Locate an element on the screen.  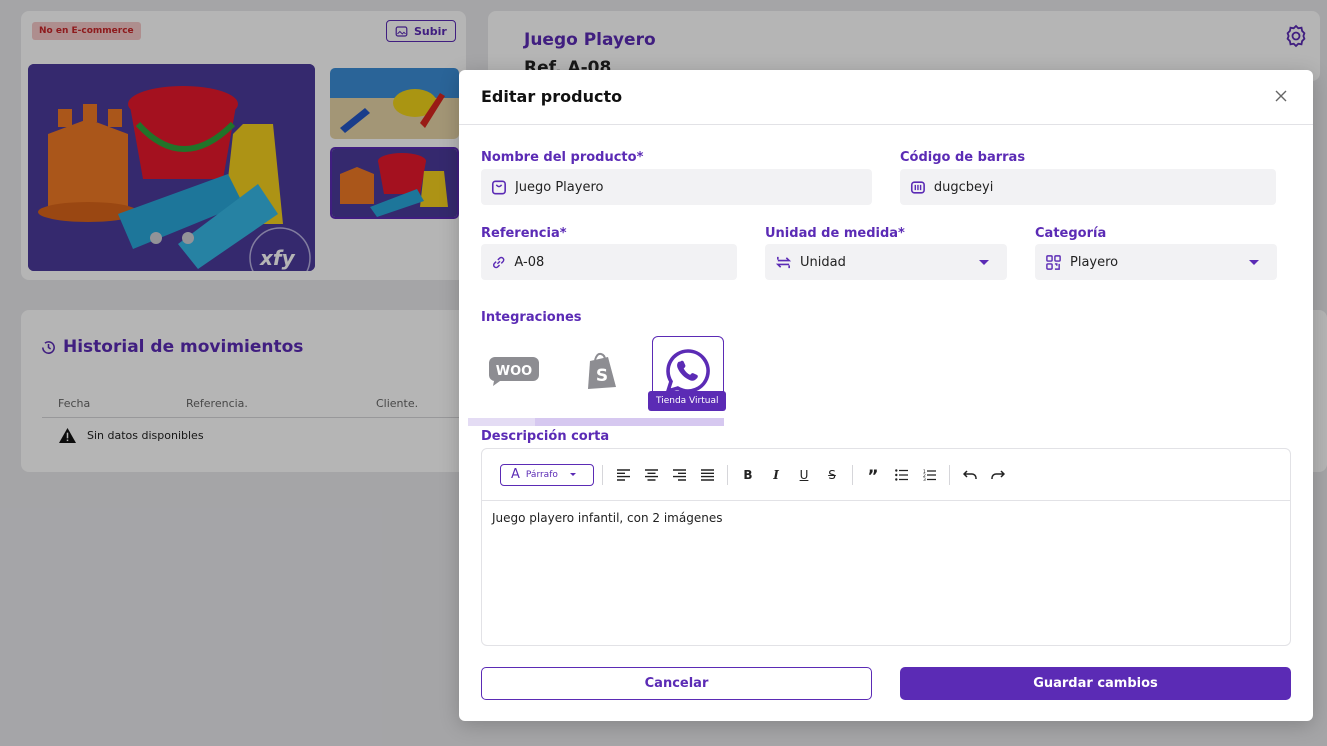
align-center-icon is located at coordinates (651, 474).